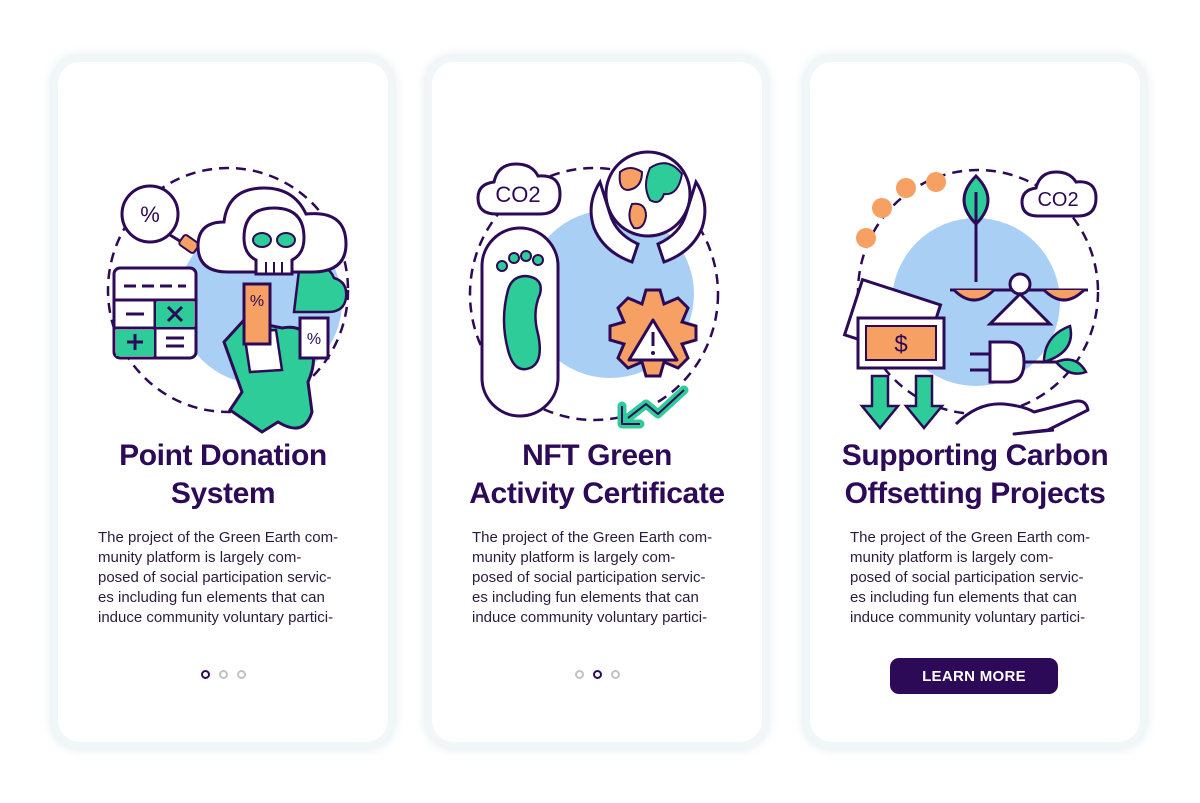  What do you see at coordinates (900, 344) in the screenshot?
I see `dollar-sign: $` at bounding box center [900, 344].